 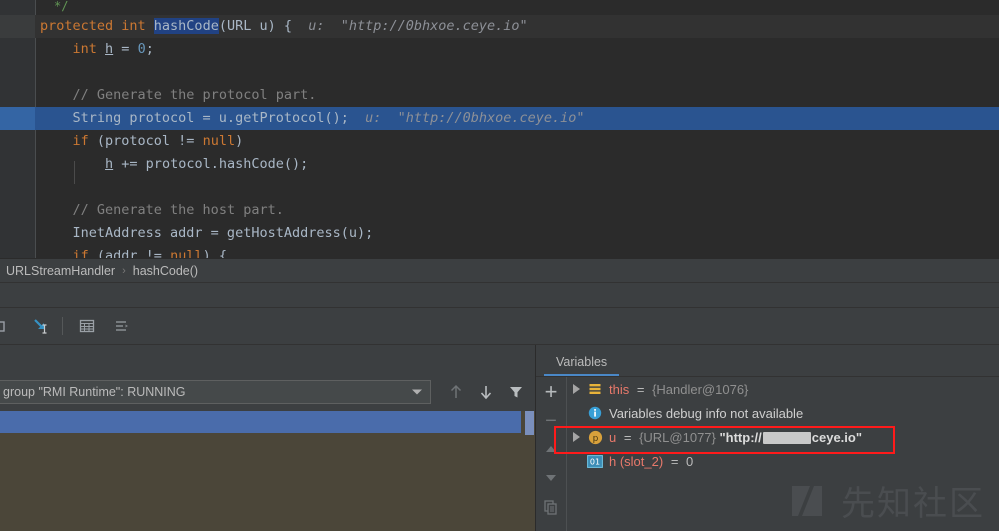 I want to click on thread-selector-value: group "RMI Runtime": RUNNING, so click(x=94, y=392).